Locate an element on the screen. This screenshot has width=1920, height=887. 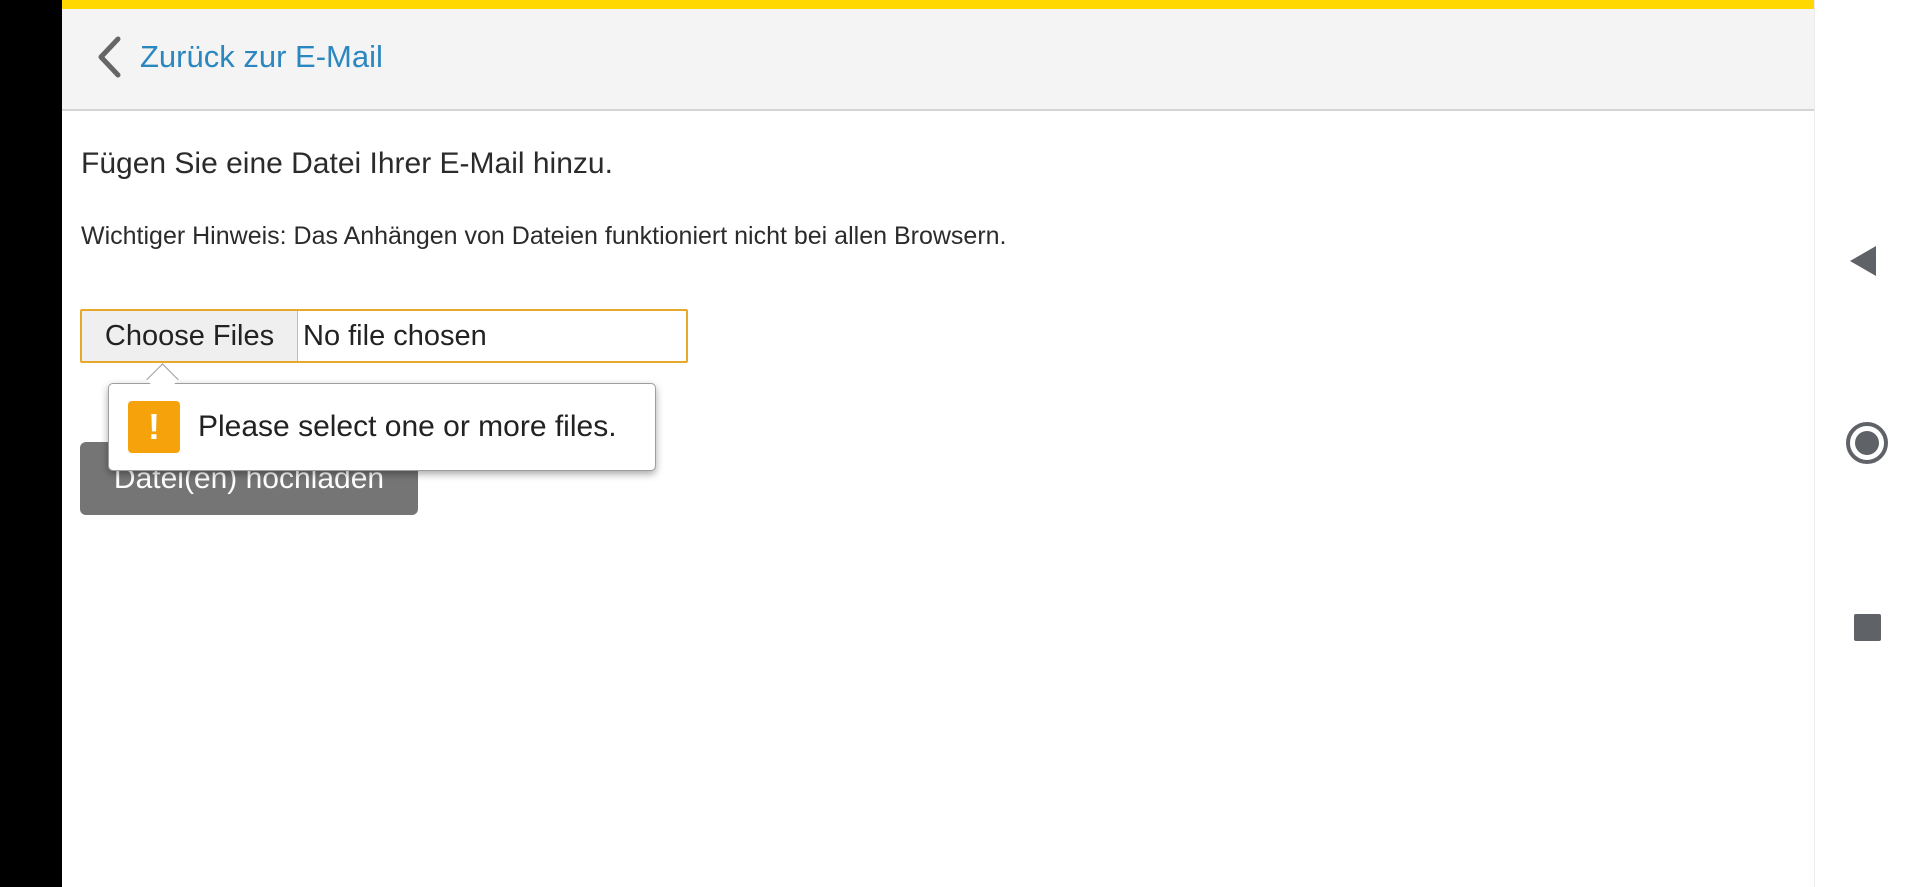
tooltip-arrow is located at coordinates (162, 379).